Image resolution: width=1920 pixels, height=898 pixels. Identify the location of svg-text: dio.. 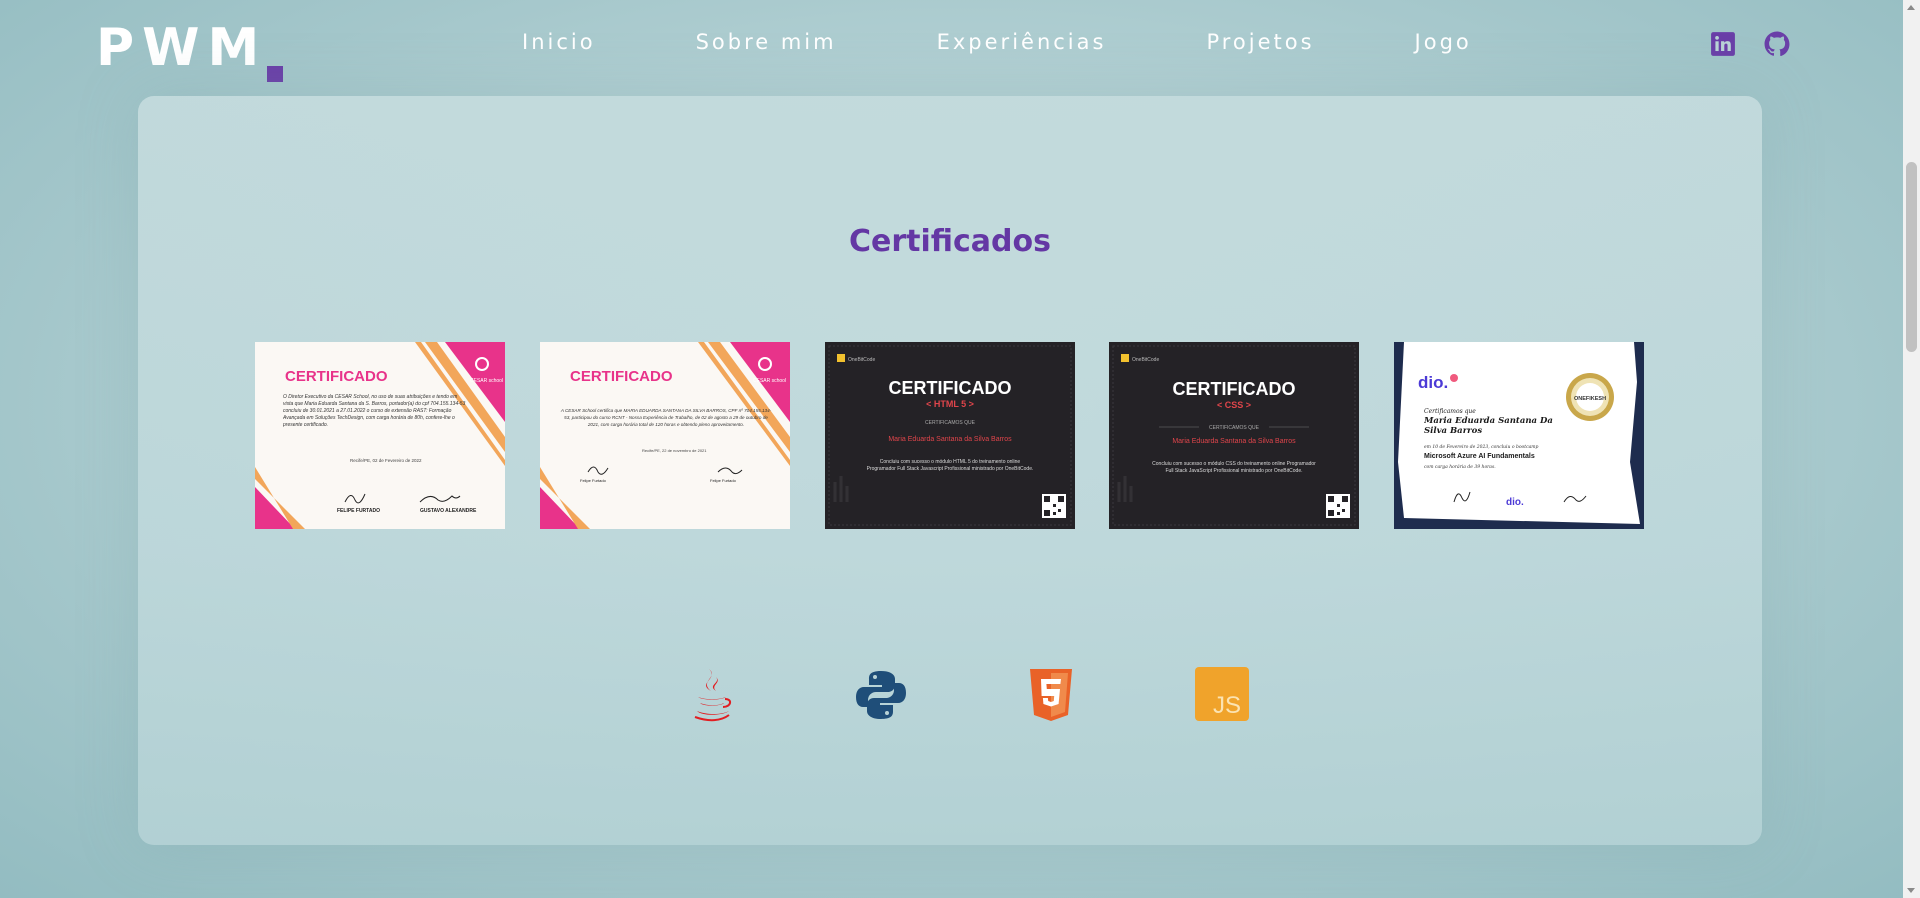
(1515, 502).